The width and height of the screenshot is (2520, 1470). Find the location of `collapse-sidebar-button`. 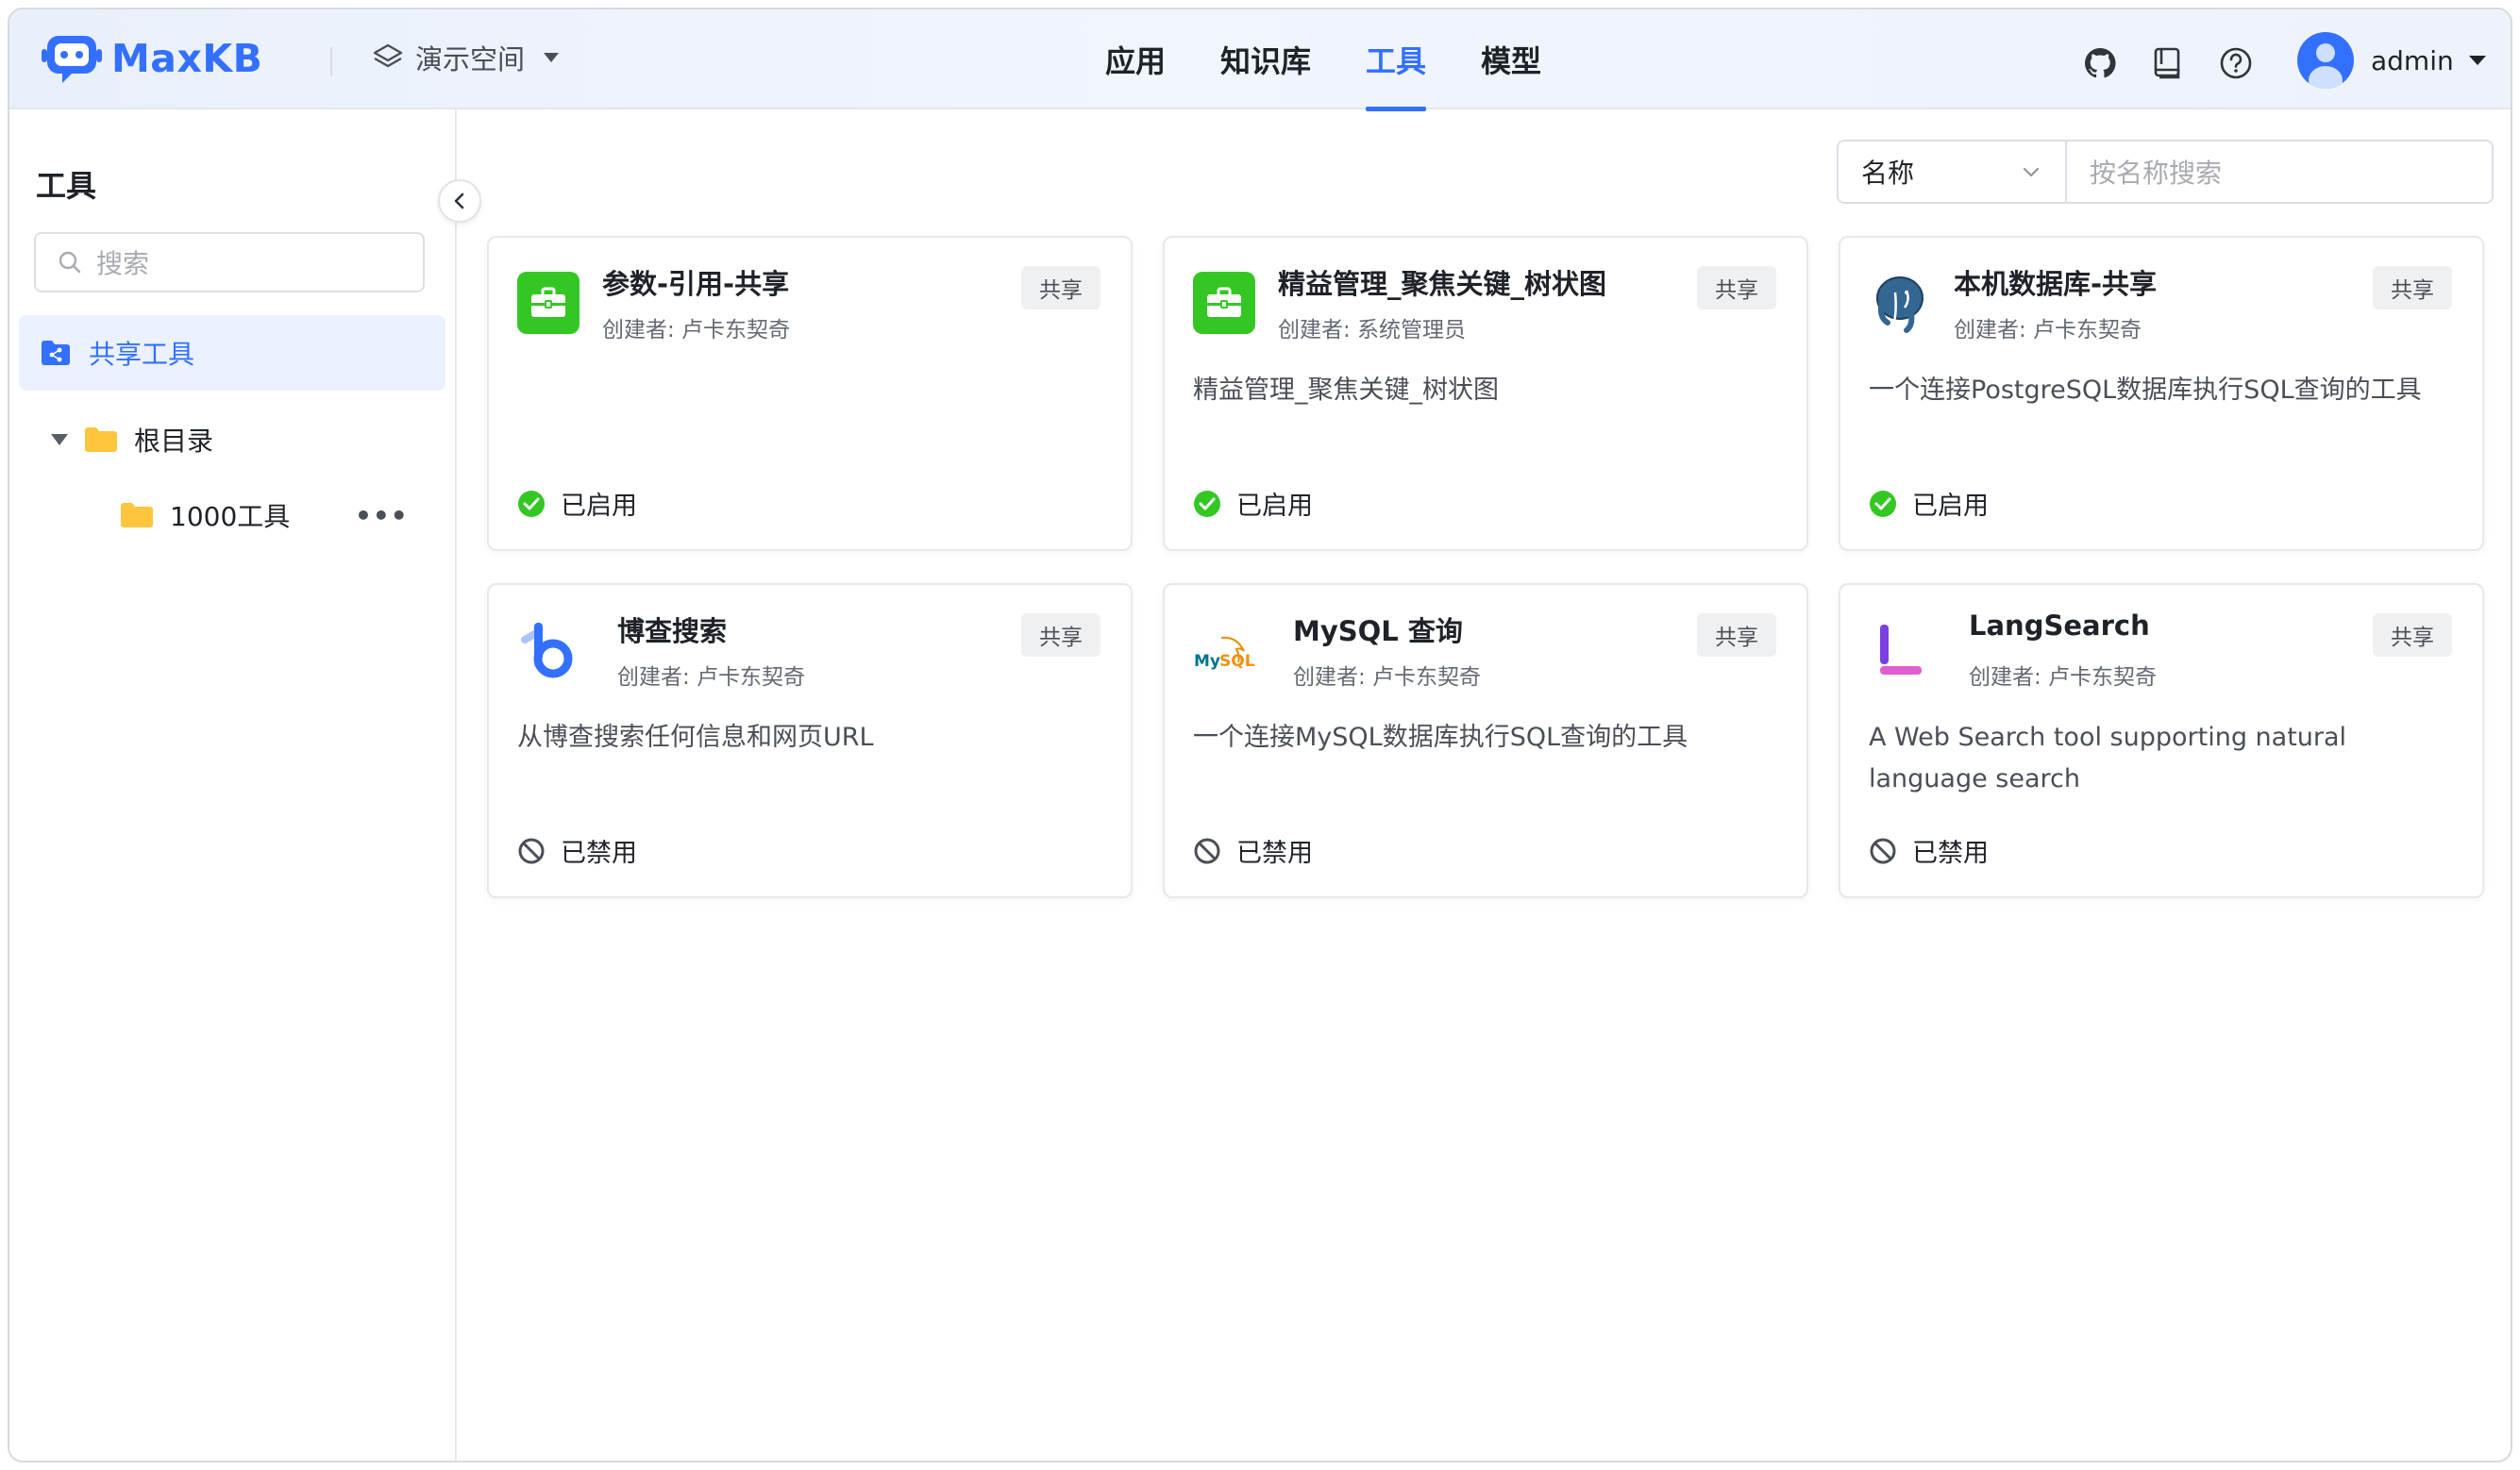

collapse-sidebar-button is located at coordinates (459, 201).